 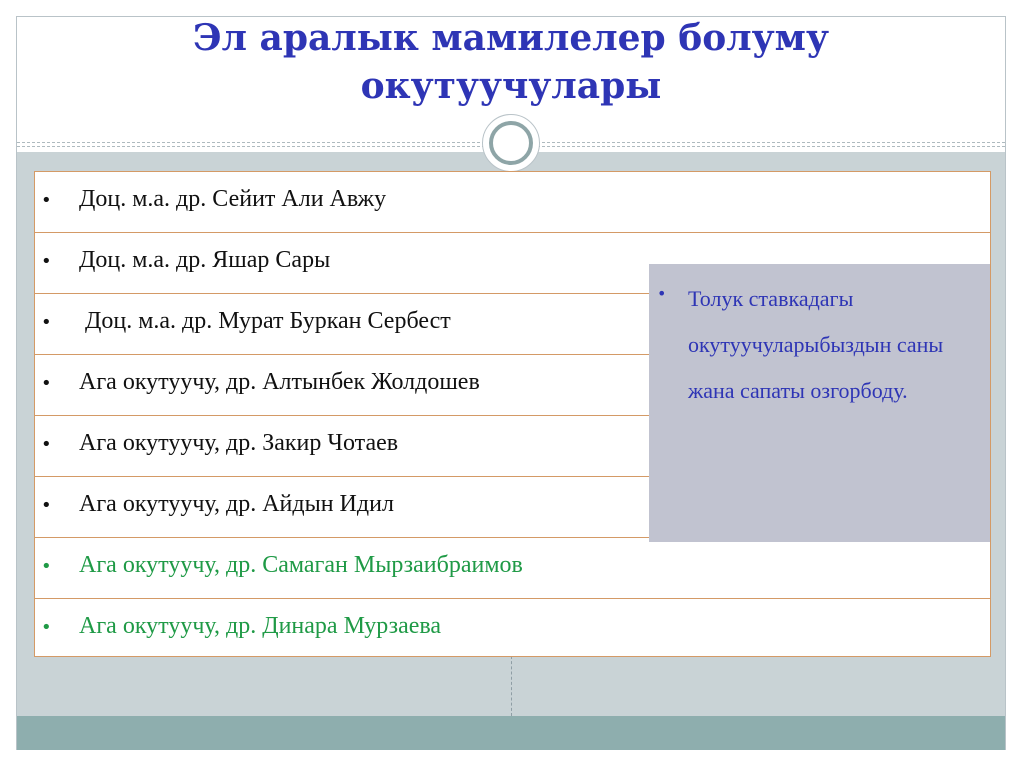 What do you see at coordinates (233, 199) in the screenshot?
I see `staff-name: Доц. м.а. др. Сейит Али Авжу` at bounding box center [233, 199].